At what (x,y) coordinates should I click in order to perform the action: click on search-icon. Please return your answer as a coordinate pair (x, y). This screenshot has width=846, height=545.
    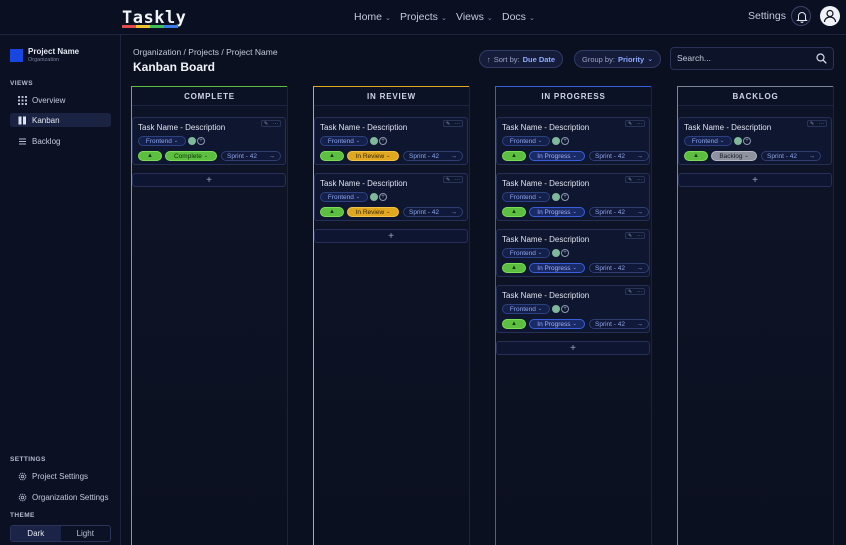
    Looking at the image, I should click on (821, 58).